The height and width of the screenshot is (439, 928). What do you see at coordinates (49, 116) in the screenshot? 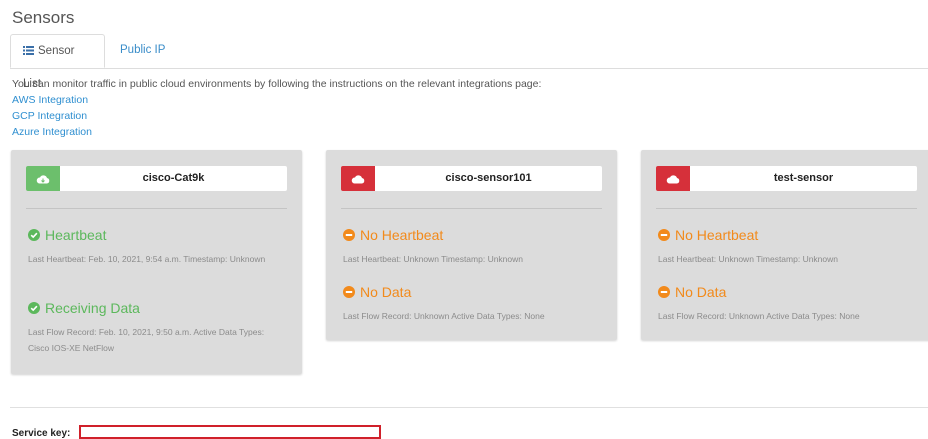
I see `gcp-integration-link: GCP Integration` at bounding box center [49, 116].